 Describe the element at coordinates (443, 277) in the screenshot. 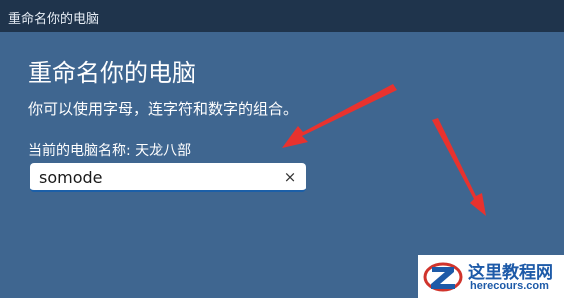

I see `watermark-logo-icon` at that location.